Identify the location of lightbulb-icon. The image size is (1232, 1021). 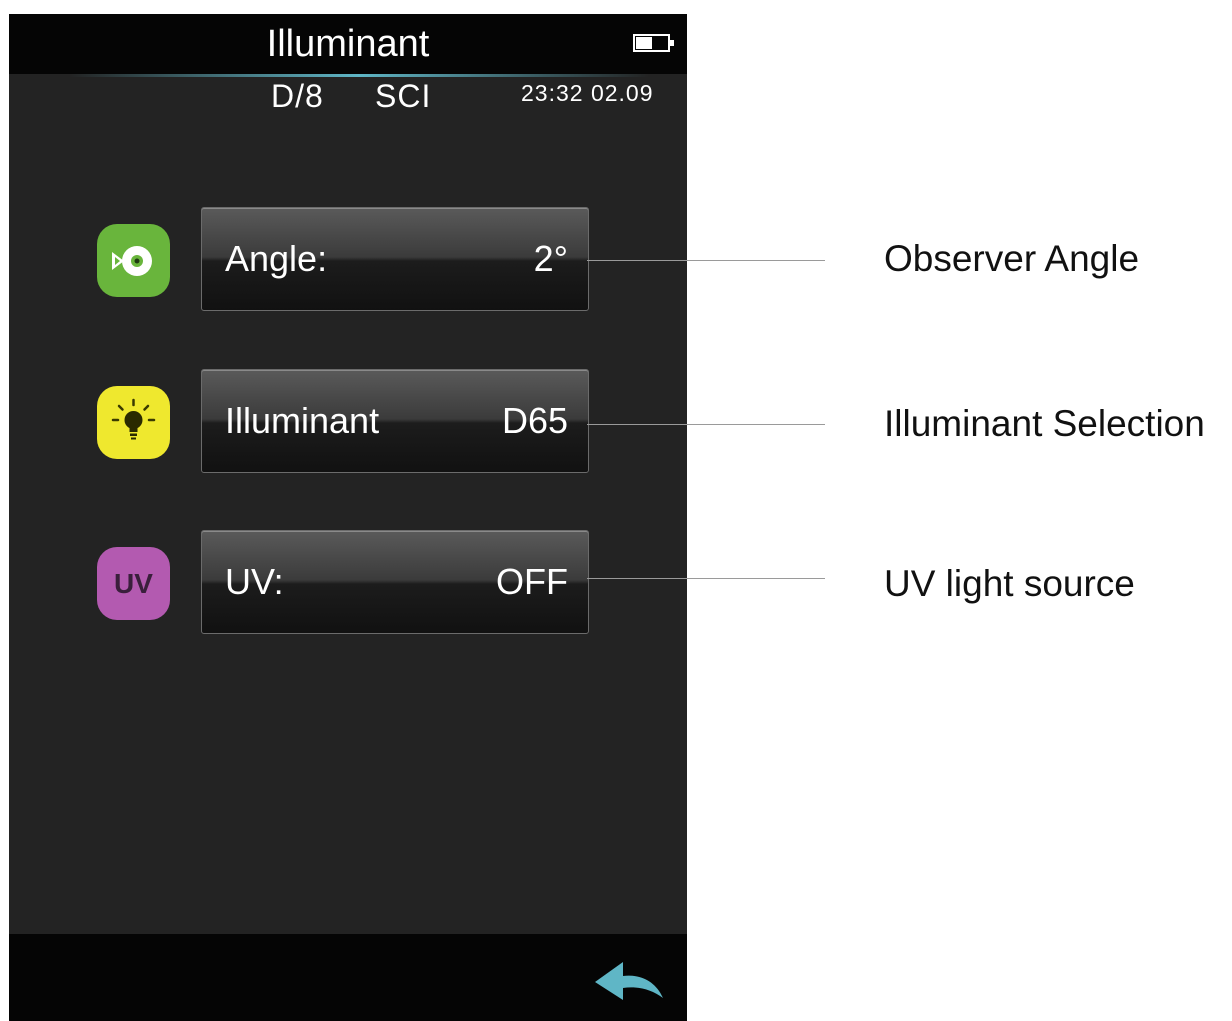
(133, 422).